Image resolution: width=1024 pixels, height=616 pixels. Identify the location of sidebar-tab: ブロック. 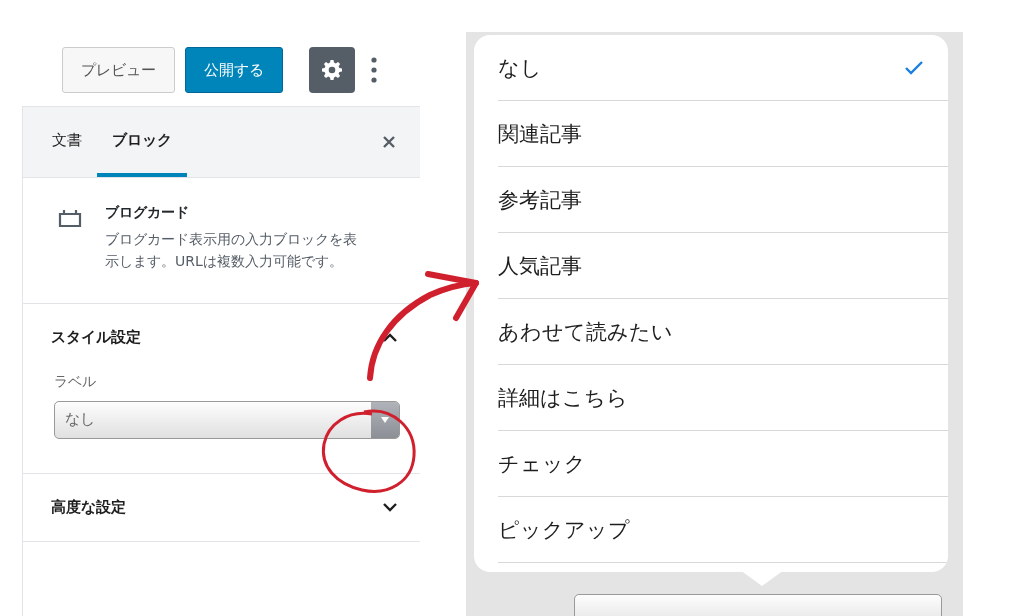
(142, 142).